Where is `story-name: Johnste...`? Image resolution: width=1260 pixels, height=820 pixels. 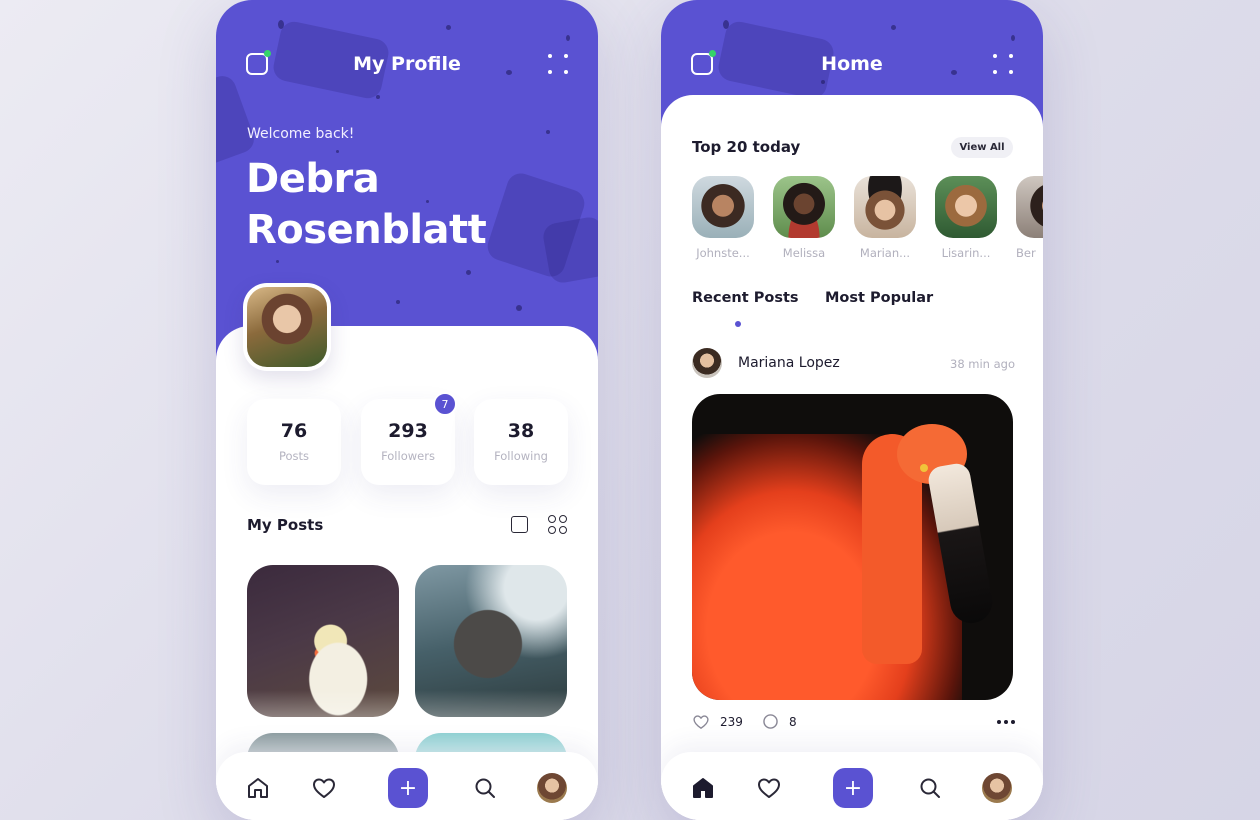
story-name: Johnste... is located at coordinates (723, 253).